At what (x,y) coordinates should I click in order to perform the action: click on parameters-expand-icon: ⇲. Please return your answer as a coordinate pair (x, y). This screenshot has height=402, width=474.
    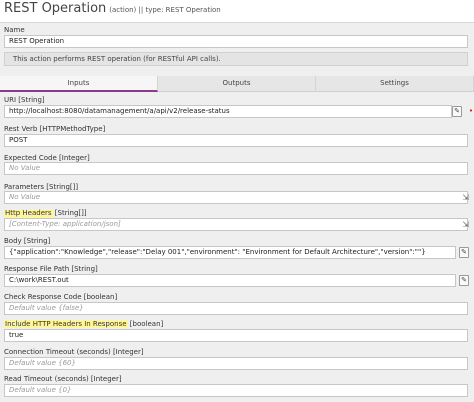
    Looking at the image, I should click on (465, 197).